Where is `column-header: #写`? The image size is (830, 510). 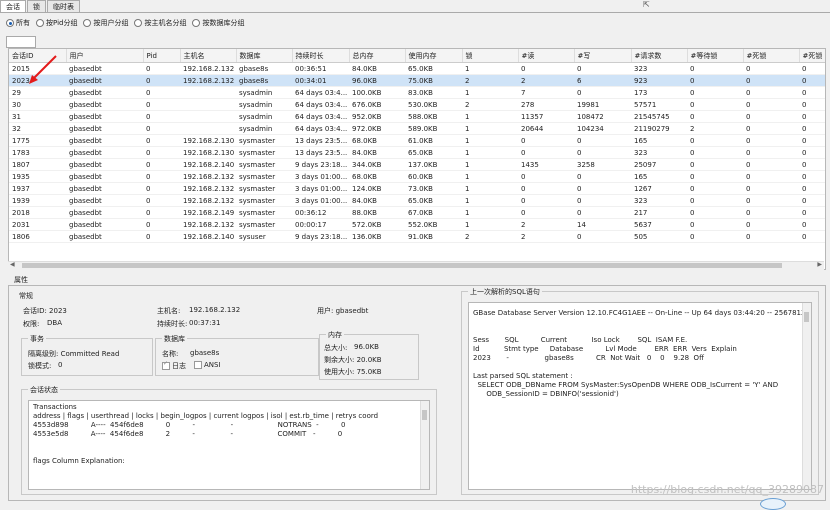 column-header: #写 is located at coordinates (603, 56).